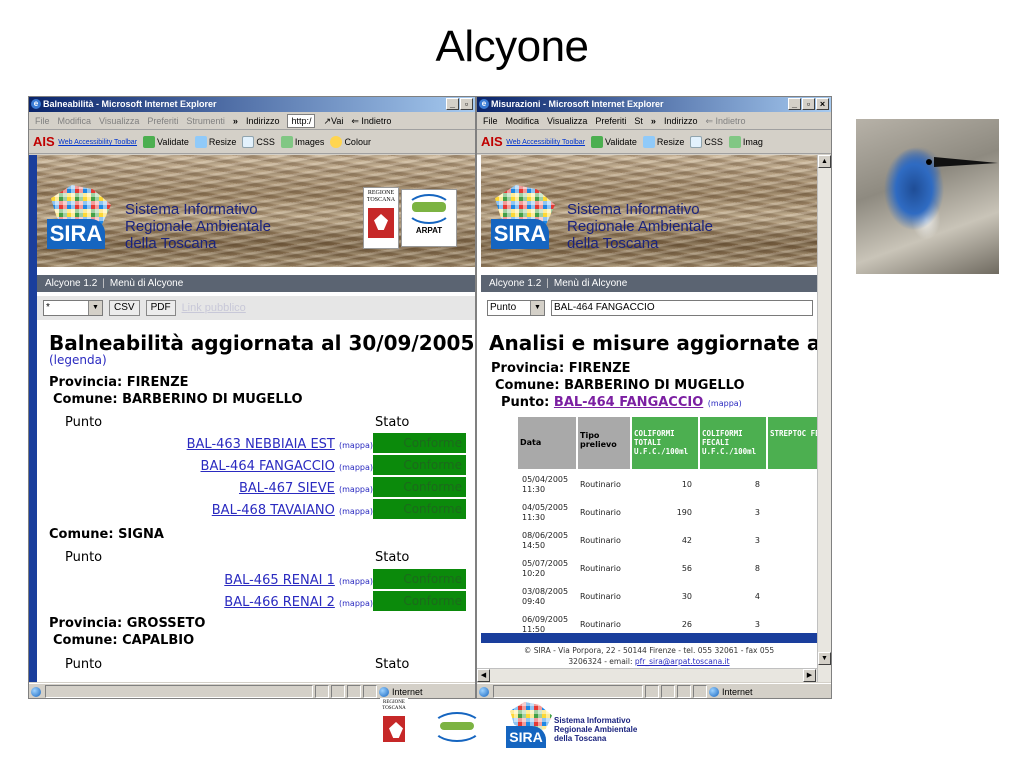  Describe the element at coordinates (302, 141) in the screenshot. I see `images-button: Images` at that location.